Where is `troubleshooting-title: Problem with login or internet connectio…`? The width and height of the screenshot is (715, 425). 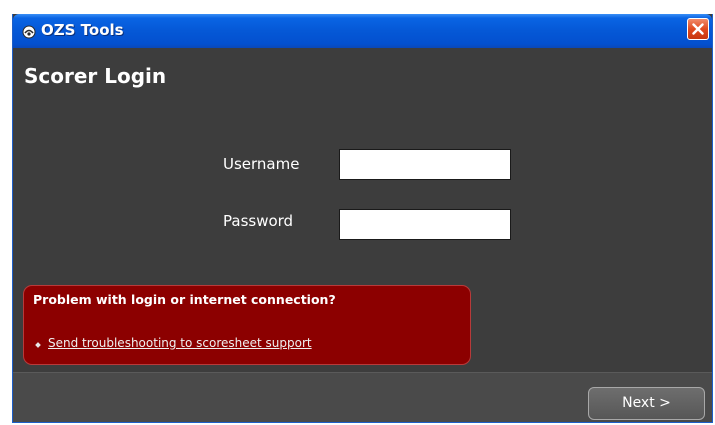
troubleshooting-title: Problem with login or internet connectio… is located at coordinates (184, 299).